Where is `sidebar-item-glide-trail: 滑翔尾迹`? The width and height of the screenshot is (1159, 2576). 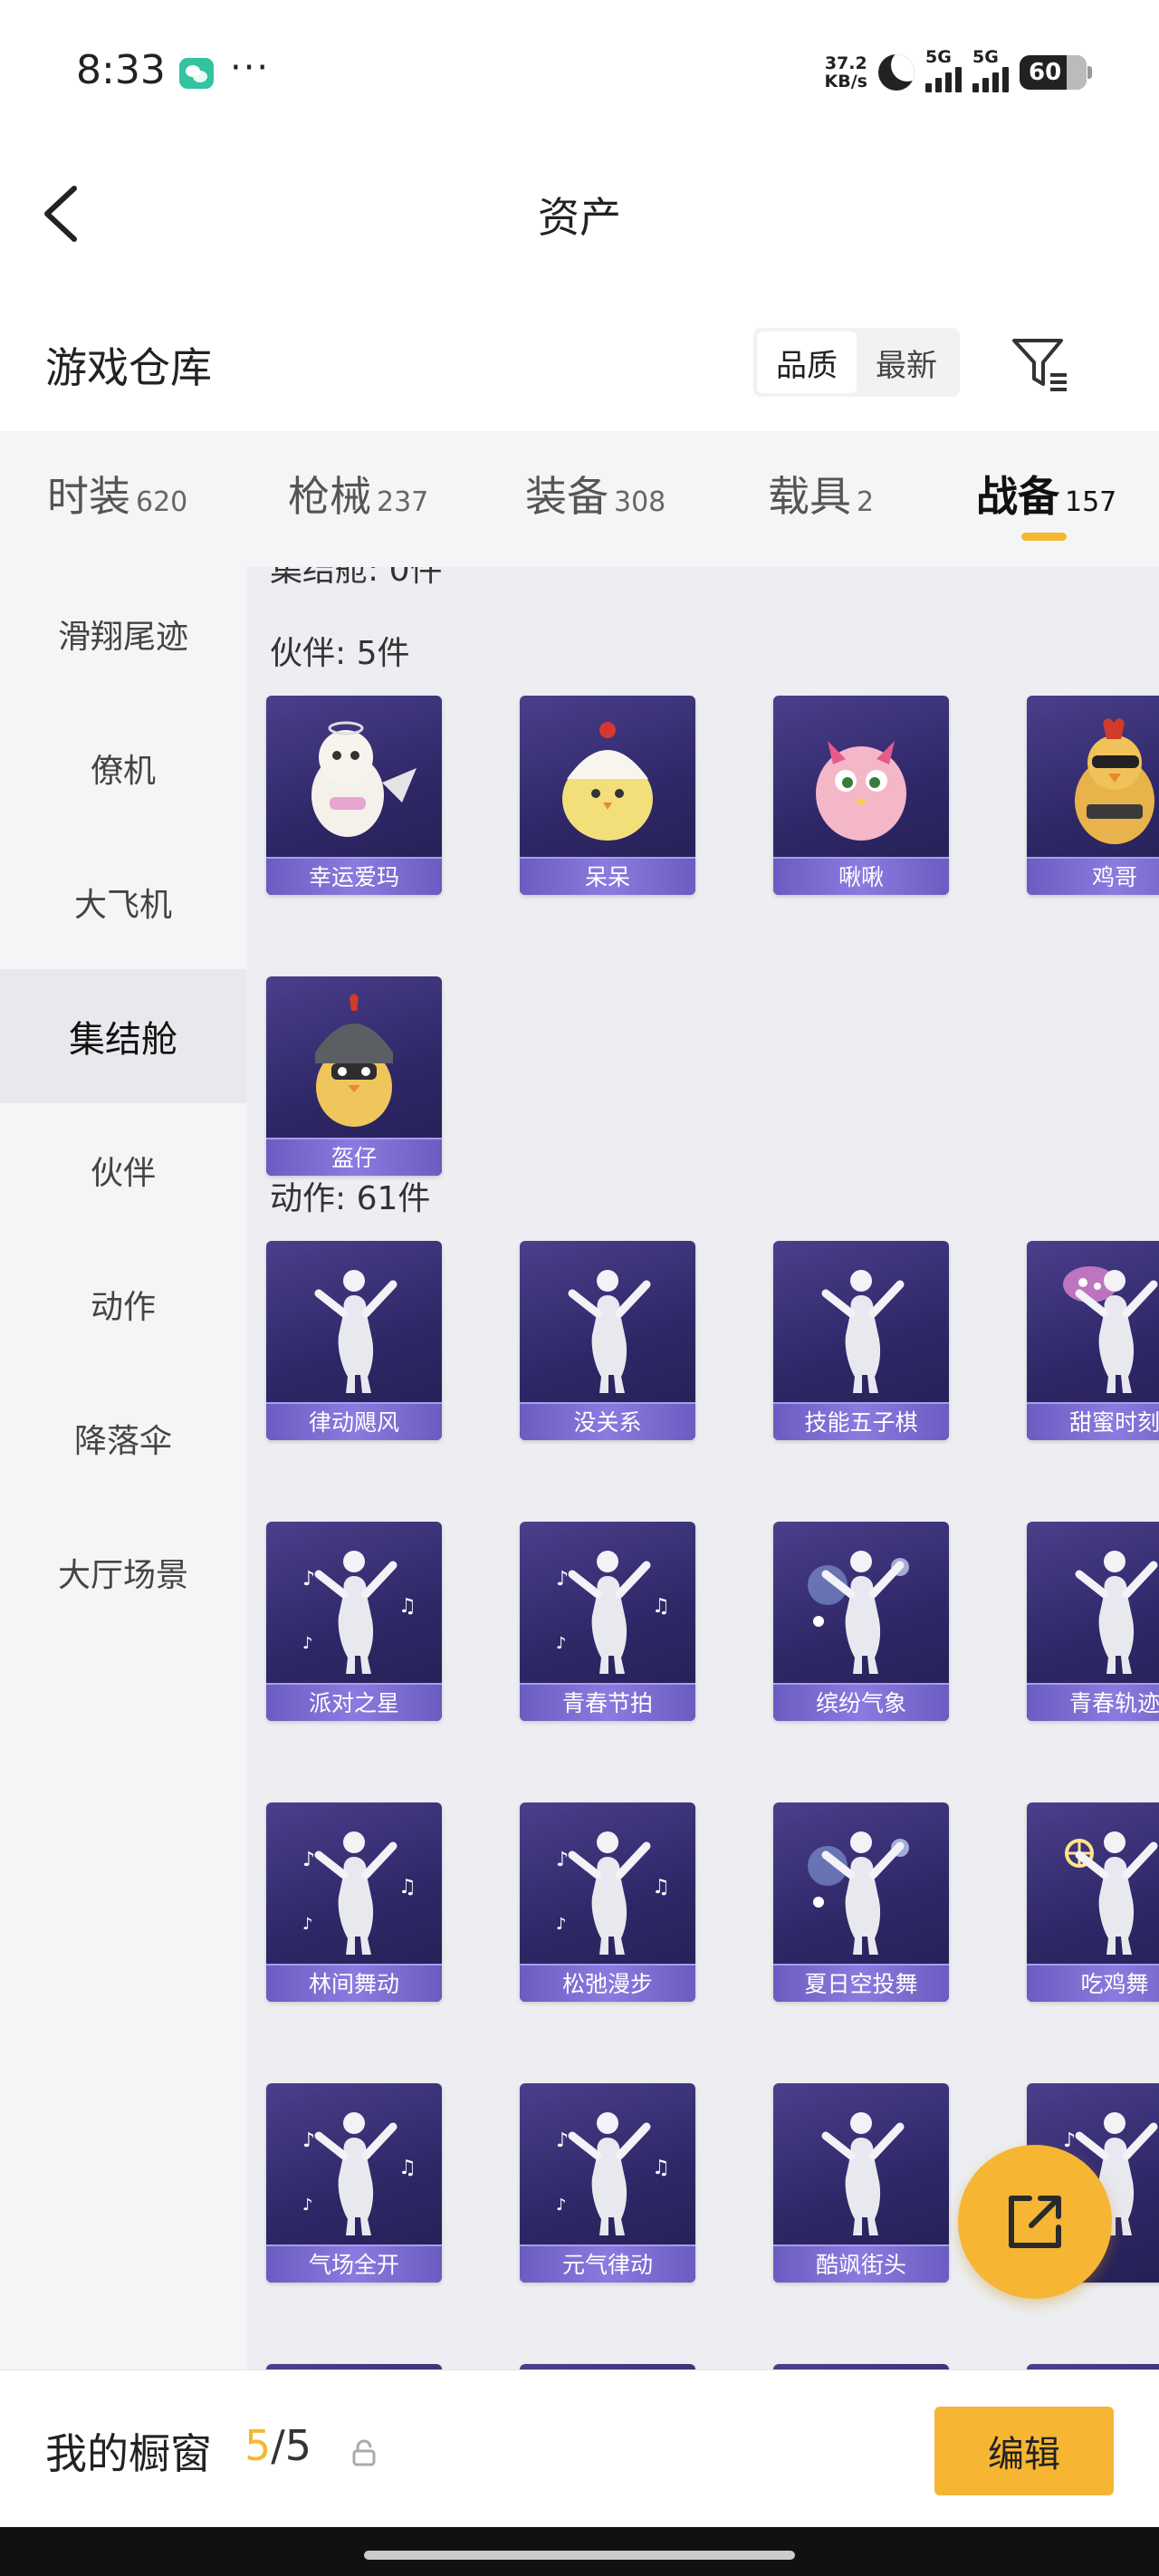
sidebar-item-glide-trail: 滑翔尾迹 is located at coordinates (123, 634).